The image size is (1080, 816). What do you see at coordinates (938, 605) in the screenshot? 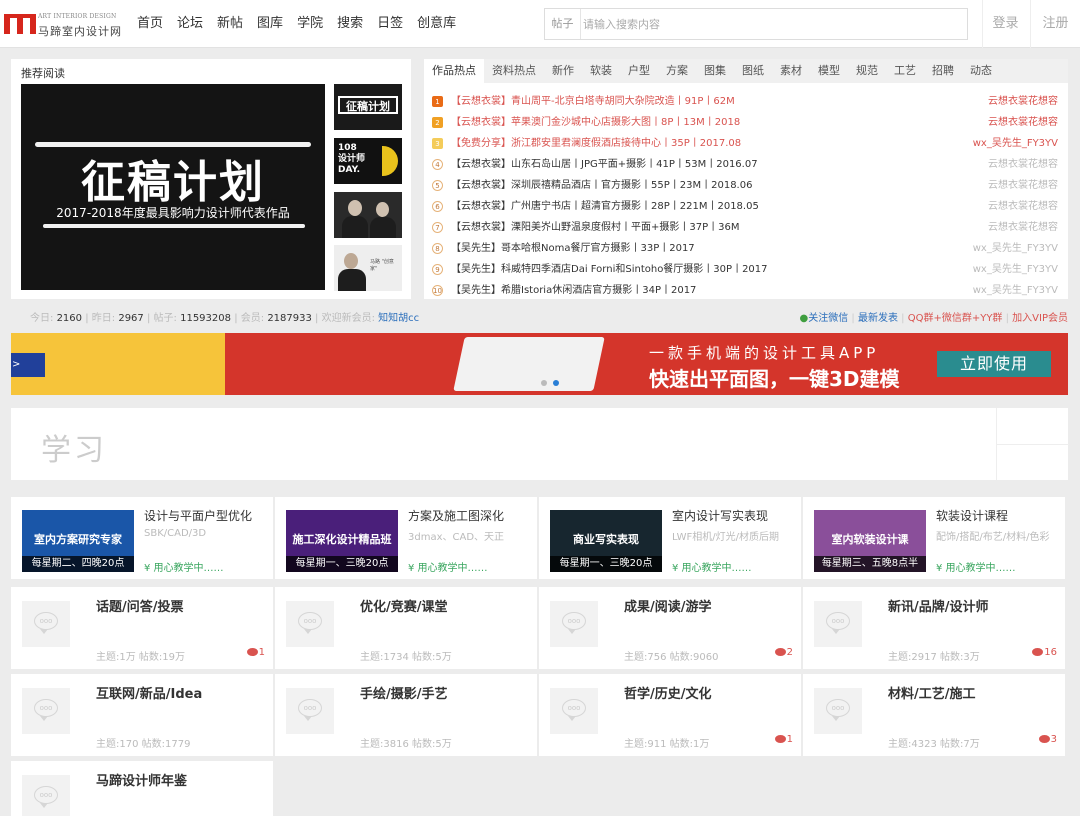
I see `forum-title: 新讯/品牌/设计师` at bounding box center [938, 605].